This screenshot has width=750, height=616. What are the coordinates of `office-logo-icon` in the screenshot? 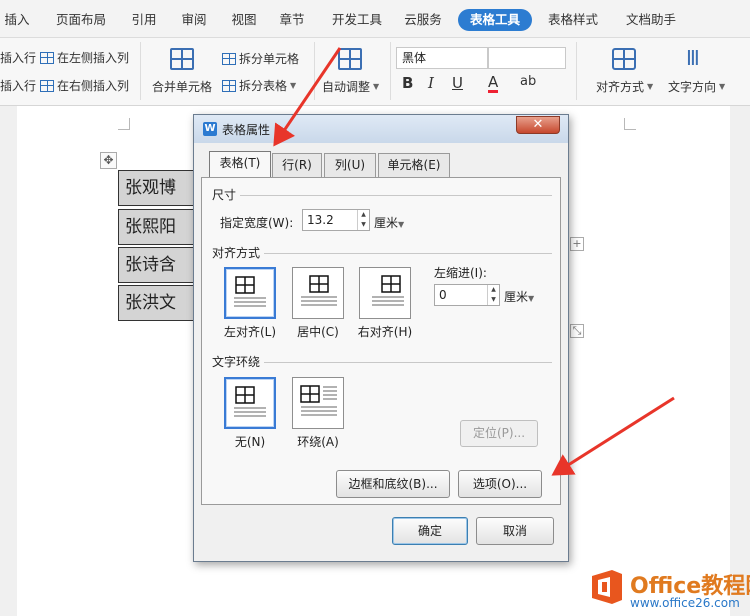 It's located at (607, 587).